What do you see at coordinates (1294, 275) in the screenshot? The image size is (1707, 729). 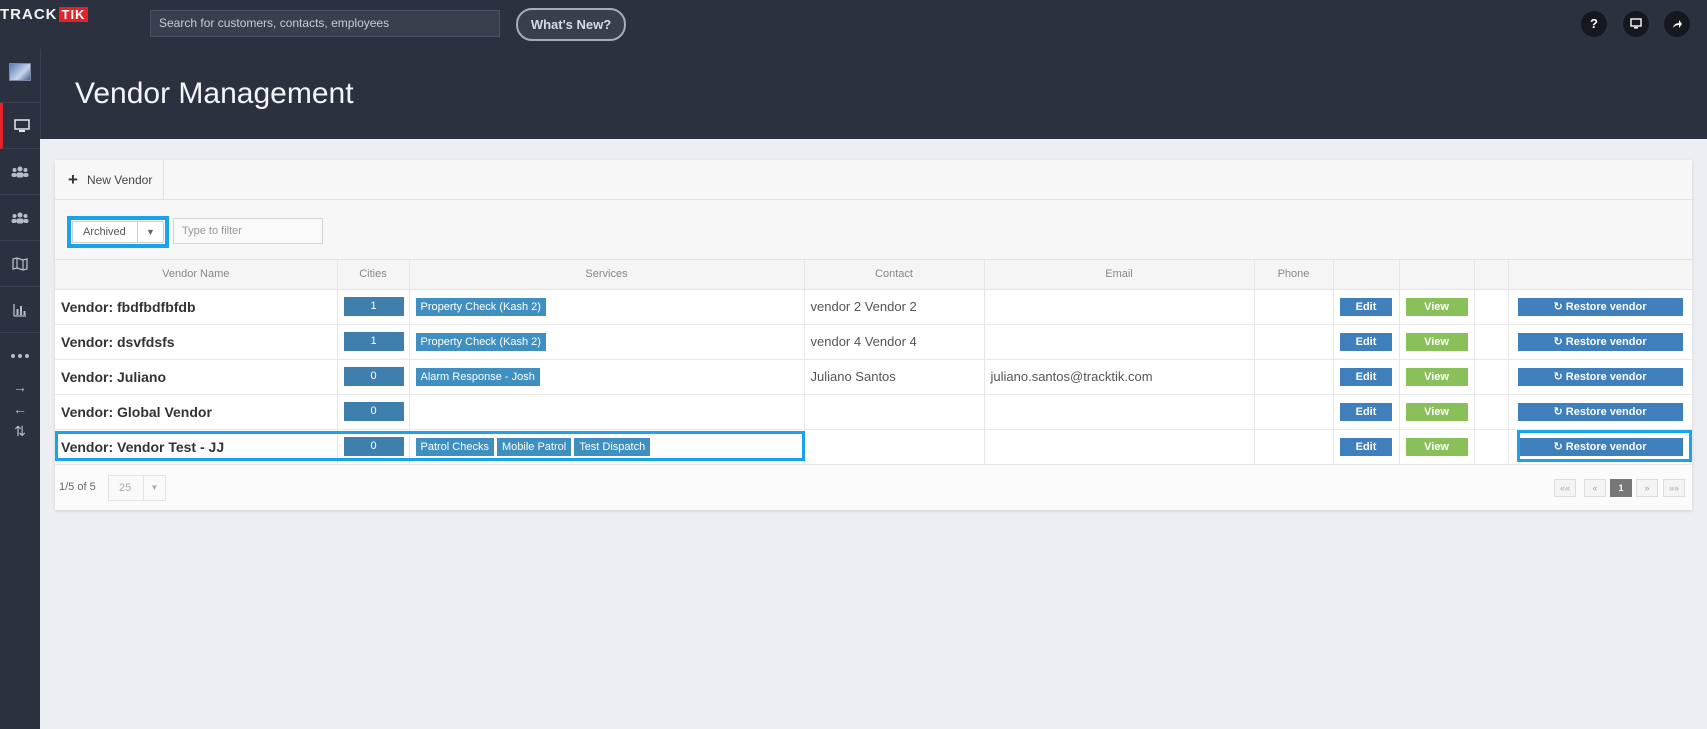 I see `column-header-phone: Phone` at bounding box center [1294, 275].